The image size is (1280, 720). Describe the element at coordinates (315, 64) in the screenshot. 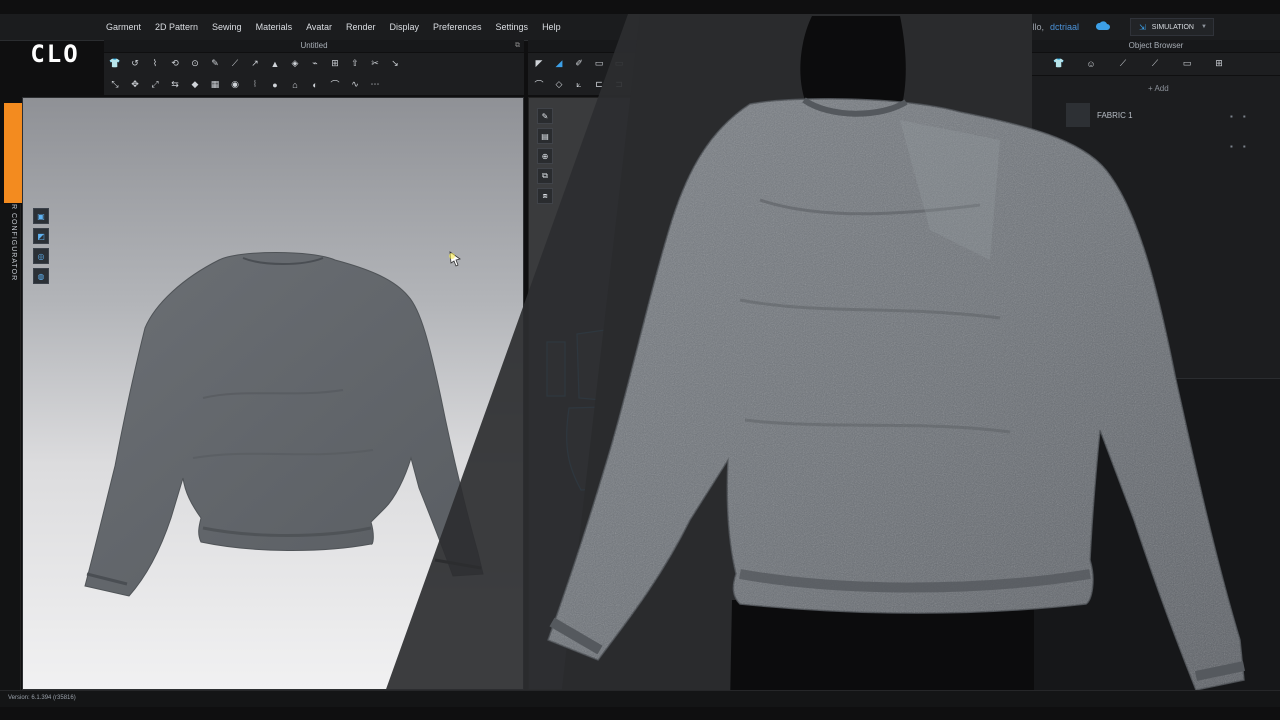

I see `measure-icon: ⌁` at that location.